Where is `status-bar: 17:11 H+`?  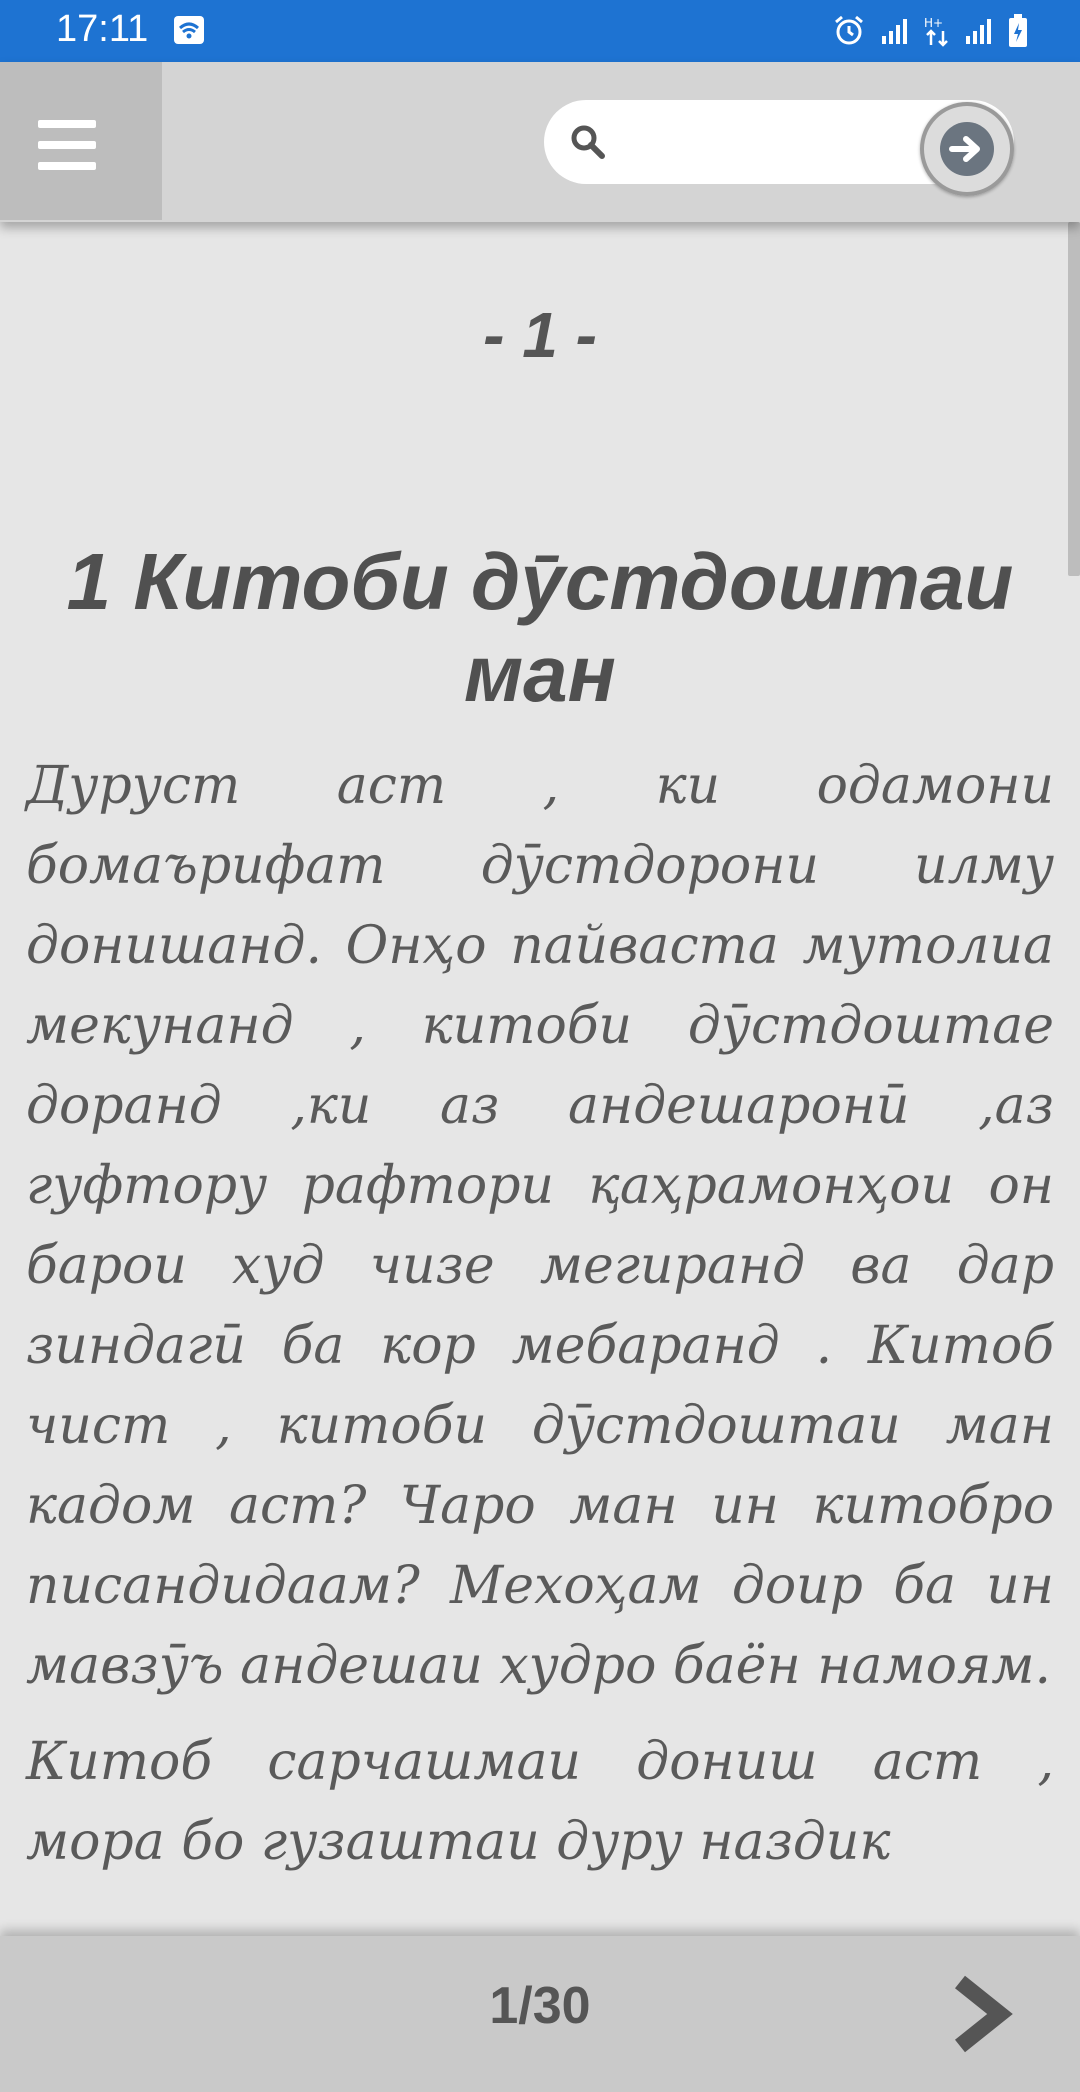 status-bar: 17:11 H+ is located at coordinates (540, 31).